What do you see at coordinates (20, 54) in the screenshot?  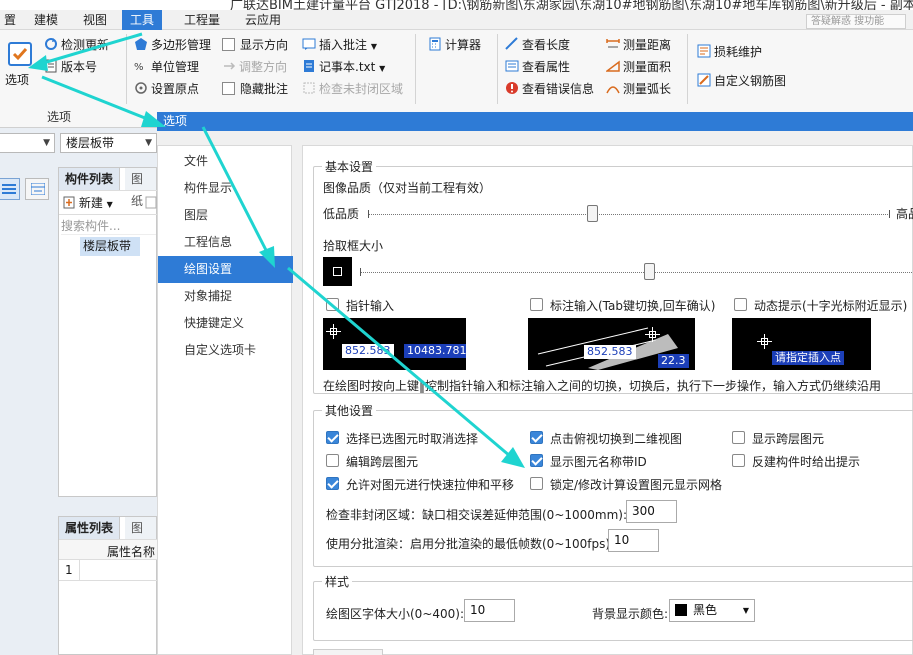 I see `options-icon` at bounding box center [20, 54].